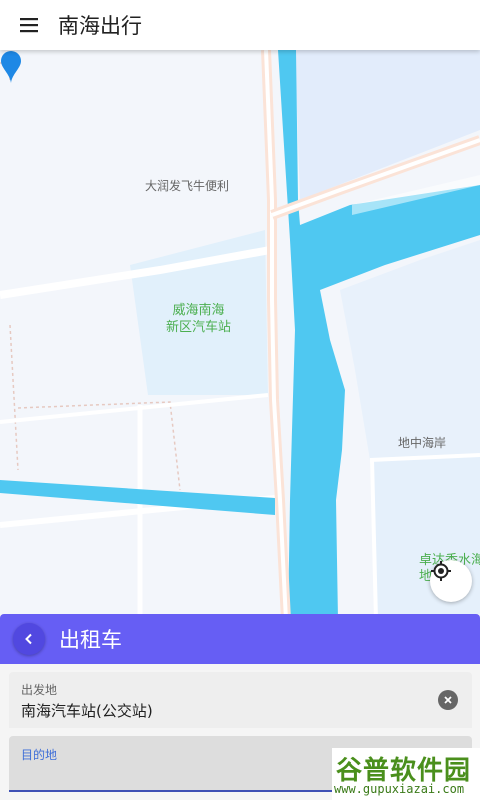 This screenshot has height=800, width=480. What do you see at coordinates (406, 774) in the screenshot?
I see `watermark: 谷普软件园 www.gupuxiazai.com` at bounding box center [406, 774].